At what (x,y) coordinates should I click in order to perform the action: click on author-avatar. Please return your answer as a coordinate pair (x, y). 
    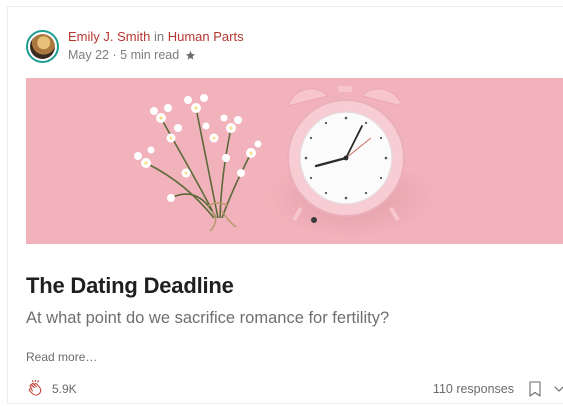
    Looking at the image, I should click on (42, 46).